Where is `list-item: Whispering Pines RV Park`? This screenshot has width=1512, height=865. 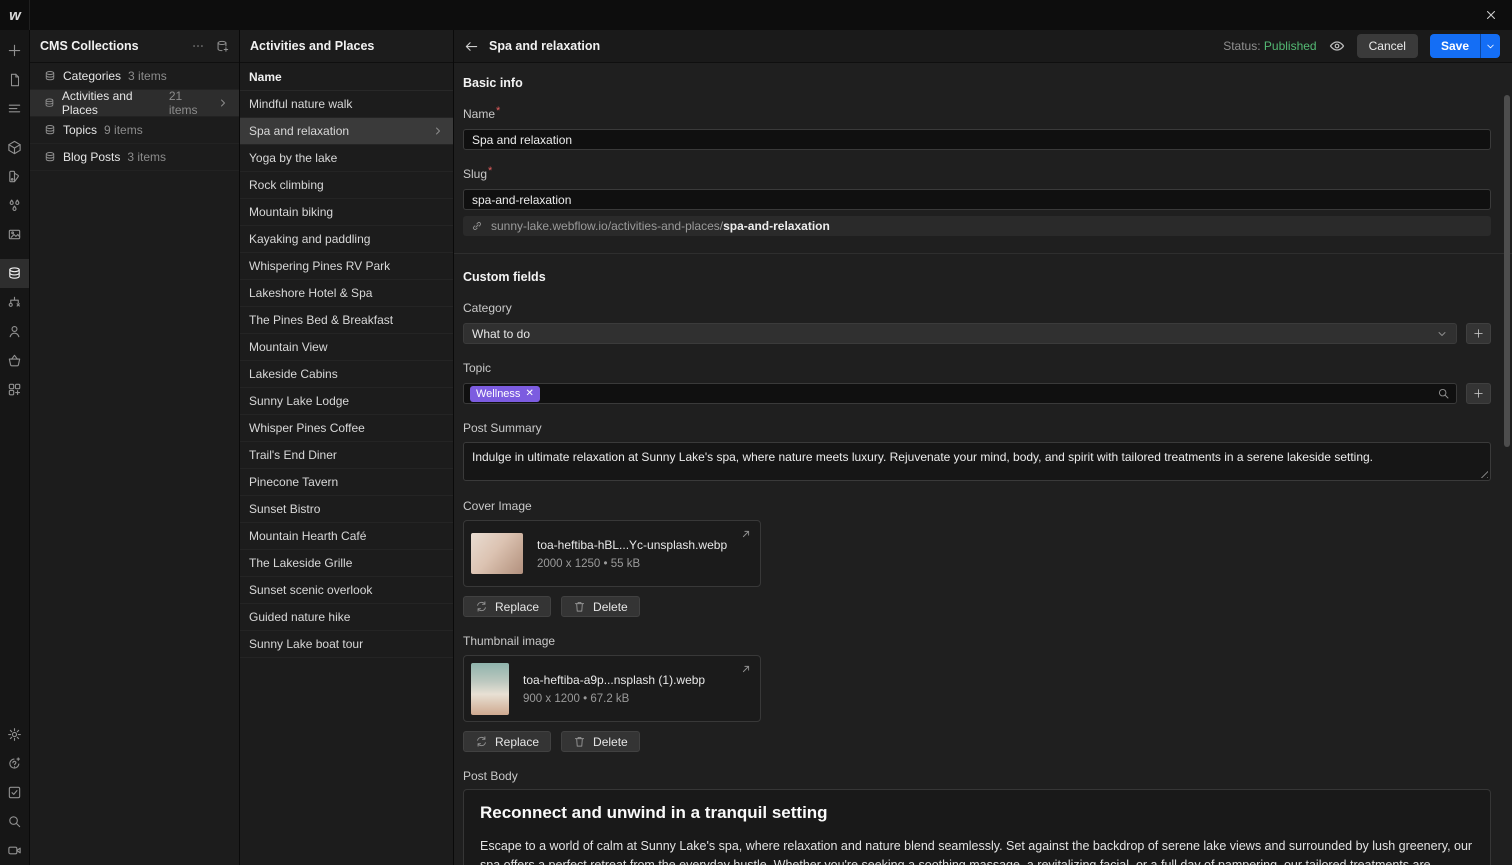
list-item: Whispering Pines RV Park is located at coordinates (346, 266).